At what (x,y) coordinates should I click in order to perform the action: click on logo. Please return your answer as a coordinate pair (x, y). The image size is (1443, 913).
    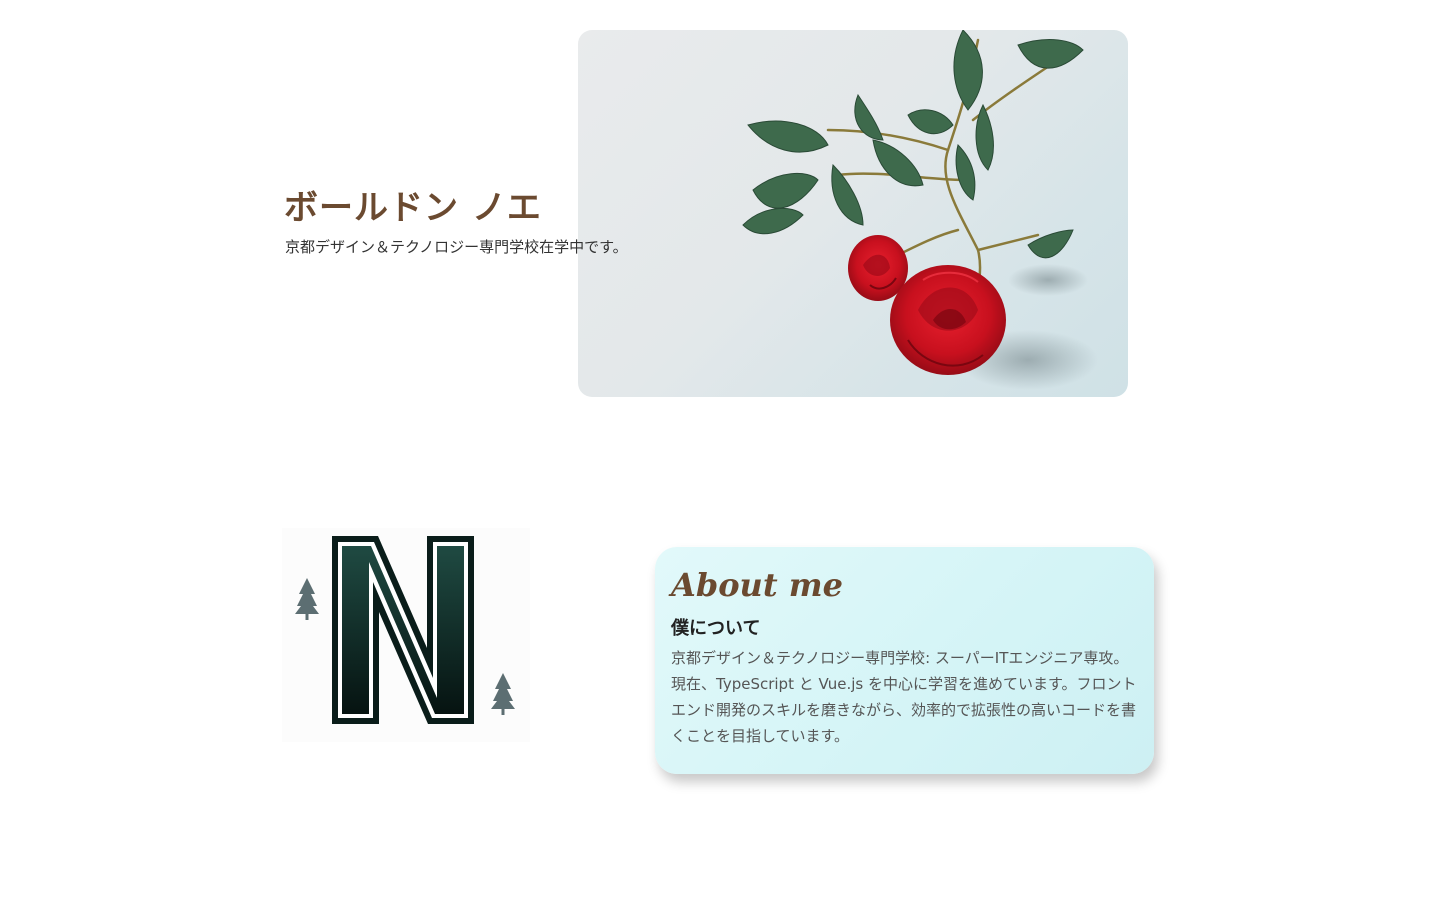
    Looking at the image, I should click on (406, 635).